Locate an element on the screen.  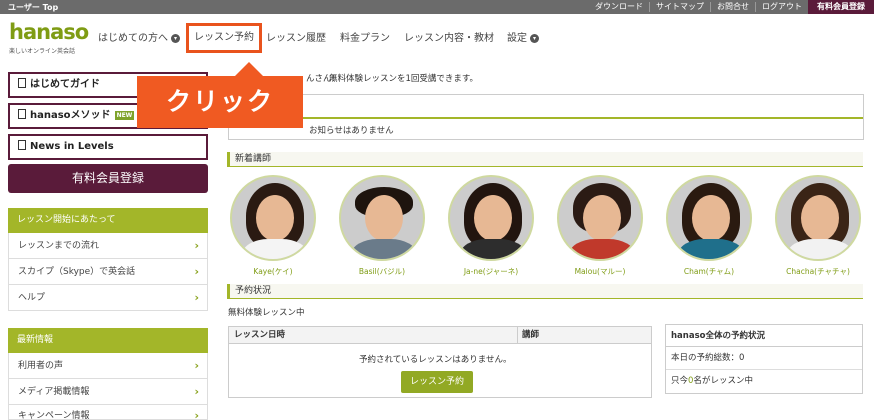
beginner-guide-label: はじめてガイド is located at coordinates (65, 84).